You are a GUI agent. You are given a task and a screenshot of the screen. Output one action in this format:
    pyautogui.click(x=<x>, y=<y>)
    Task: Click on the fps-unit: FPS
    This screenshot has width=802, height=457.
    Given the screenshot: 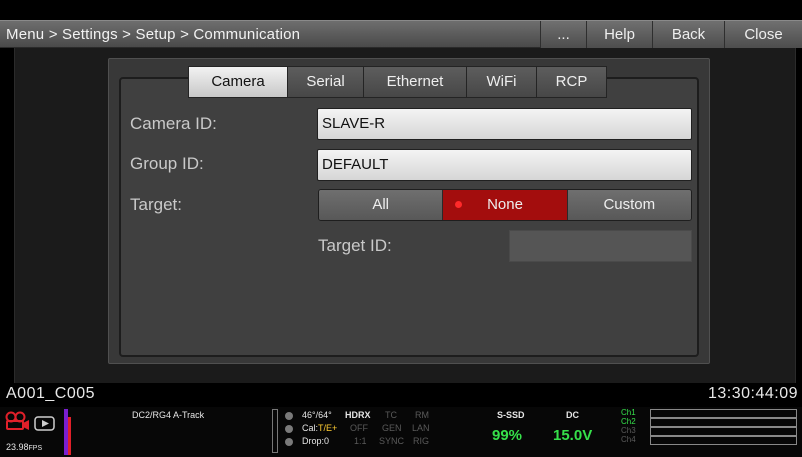 What is the action you would take?
    pyautogui.click(x=35, y=448)
    